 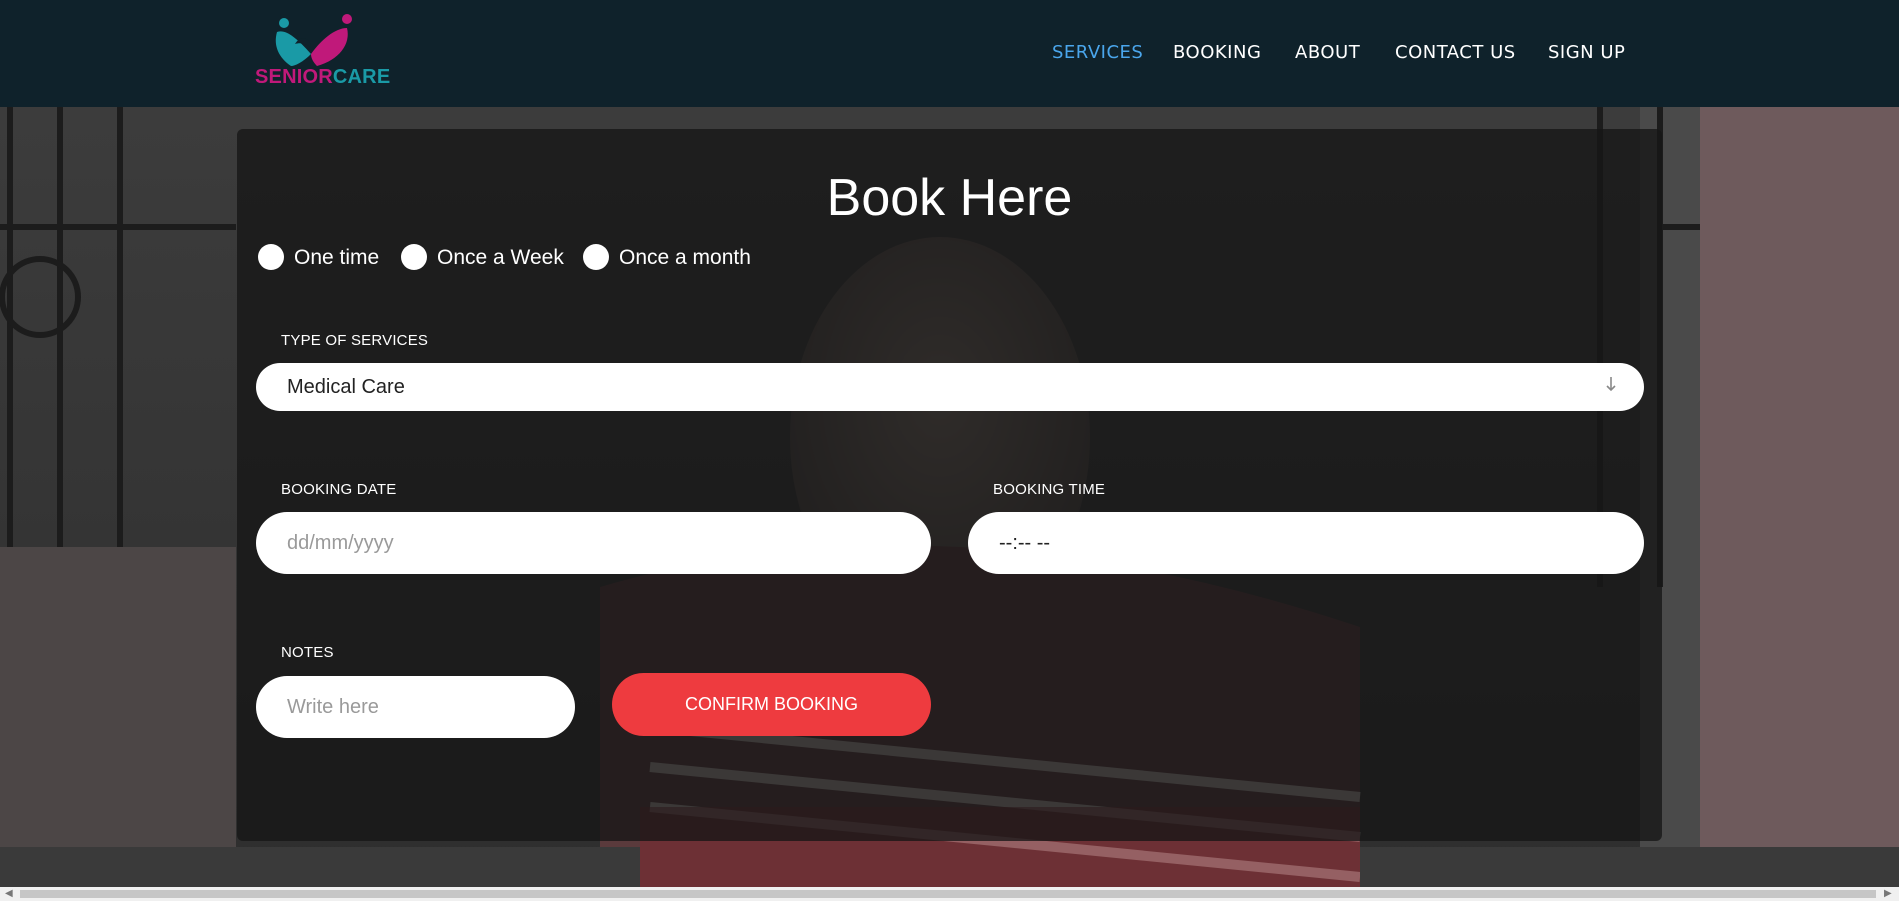 What do you see at coordinates (1306, 543) in the screenshot?
I see `booking-time-input: --:-- --` at bounding box center [1306, 543].